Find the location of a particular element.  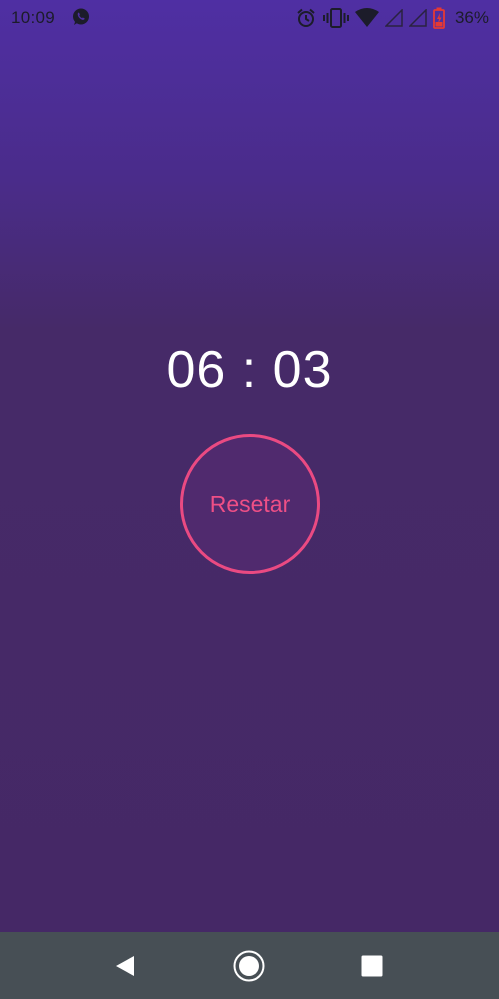

nav-home-button is located at coordinates (249, 966).